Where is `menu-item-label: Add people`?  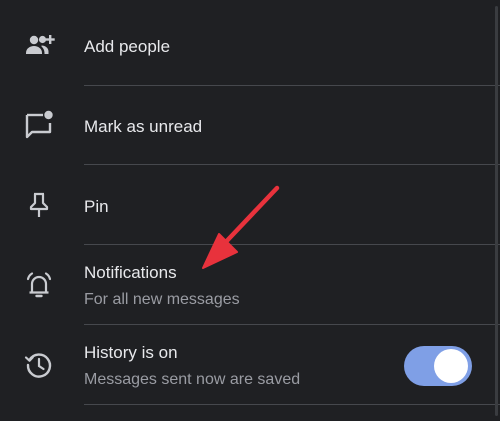
menu-item-label: Add people is located at coordinates (127, 46).